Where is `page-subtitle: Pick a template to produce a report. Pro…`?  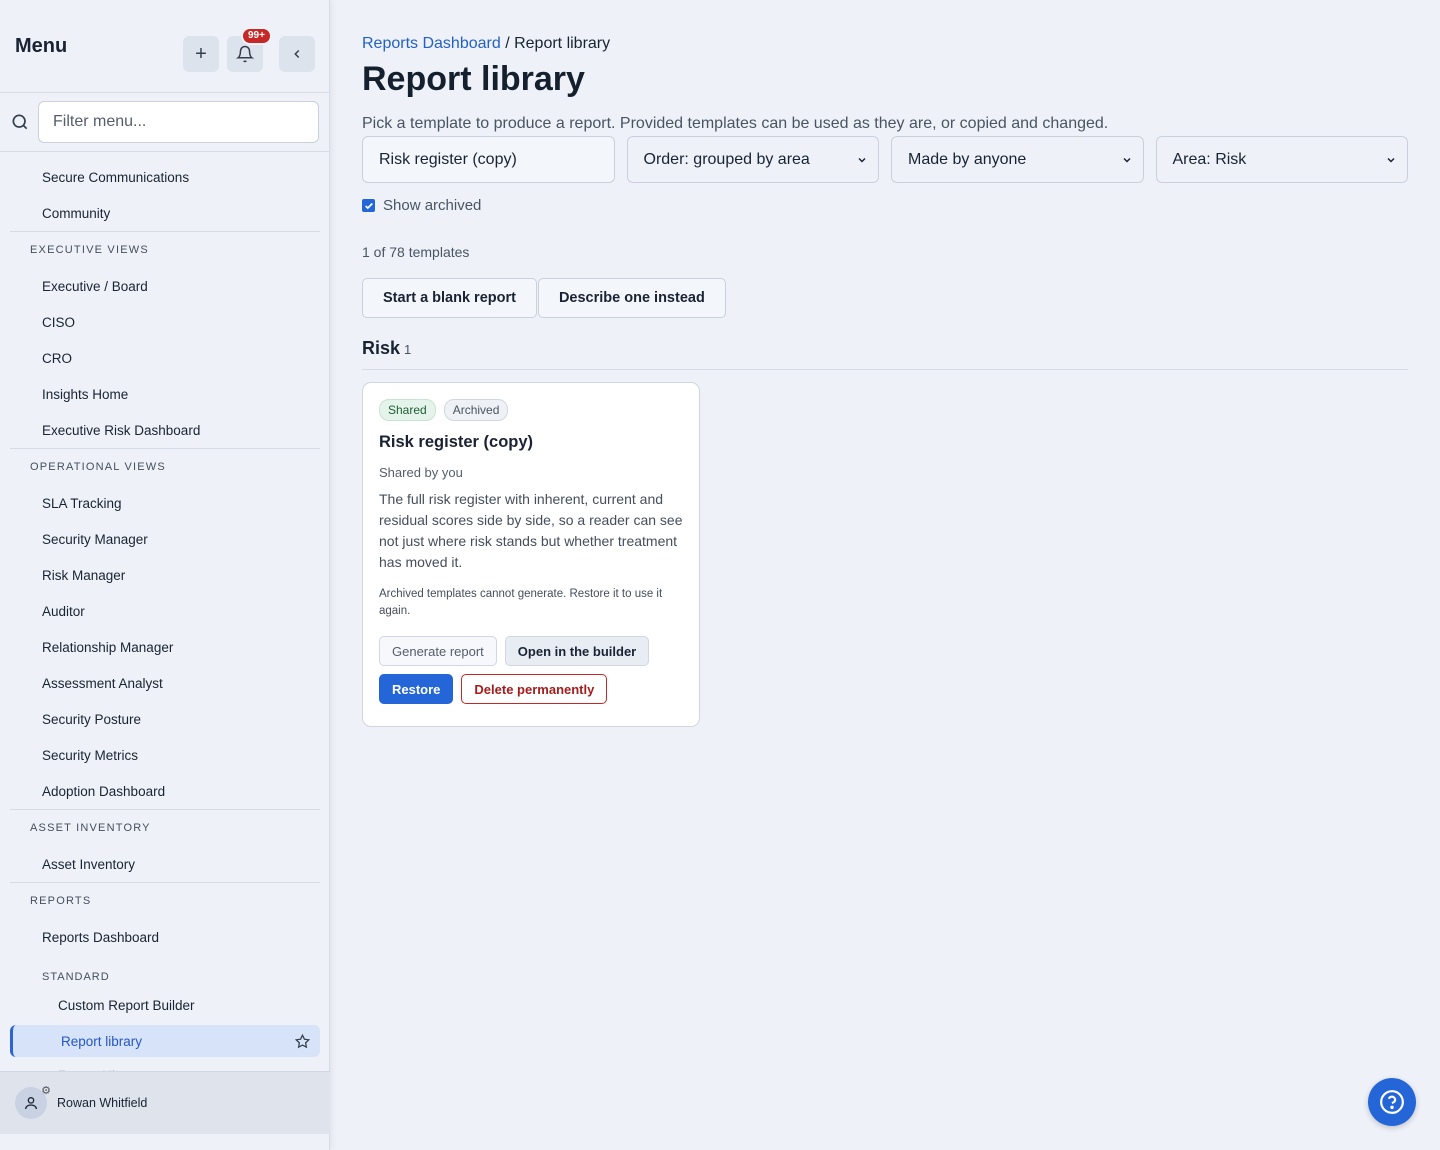
page-subtitle: Pick a template to produce a report. Pro… is located at coordinates (735, 123).